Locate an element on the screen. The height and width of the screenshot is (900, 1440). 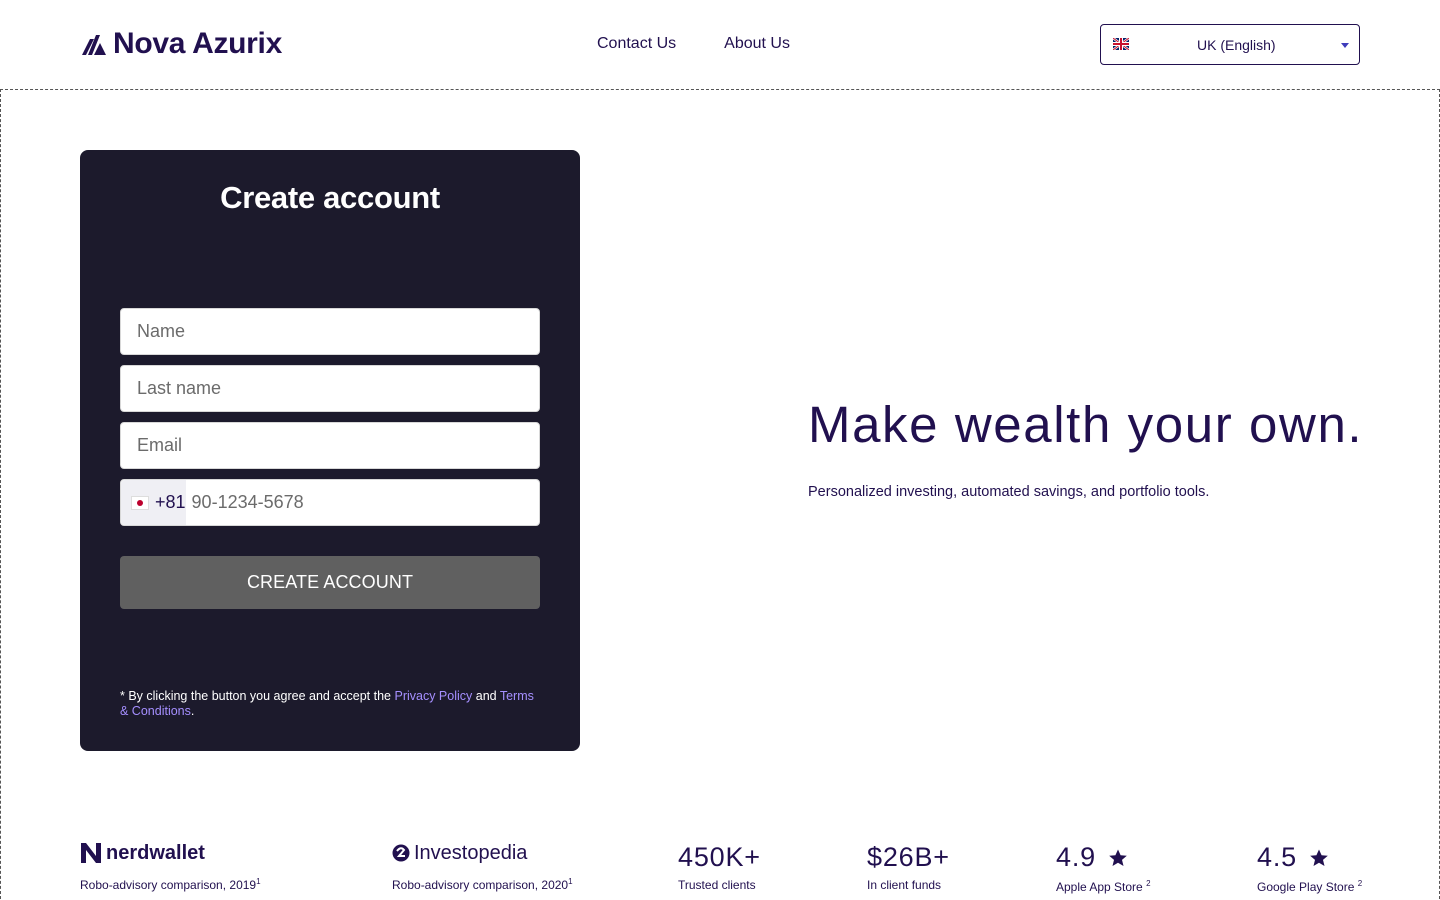
japan-flag-icon is located at coordinates (140, 502).